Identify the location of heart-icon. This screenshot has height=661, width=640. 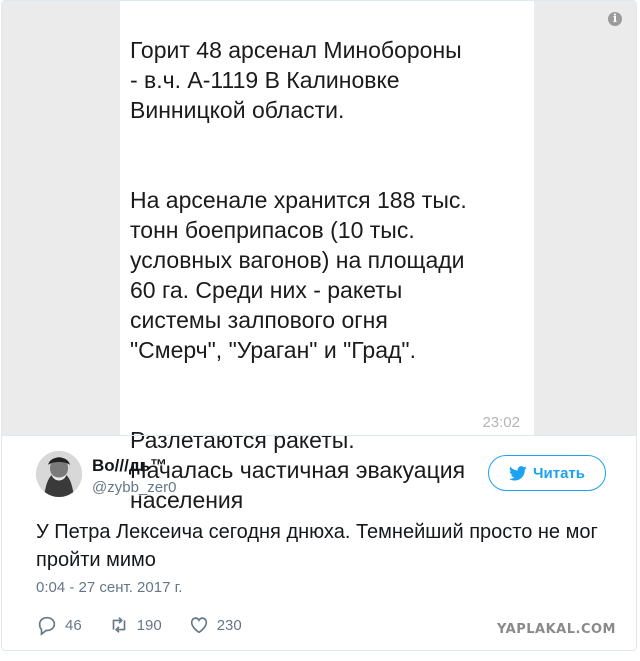
(198, 625).